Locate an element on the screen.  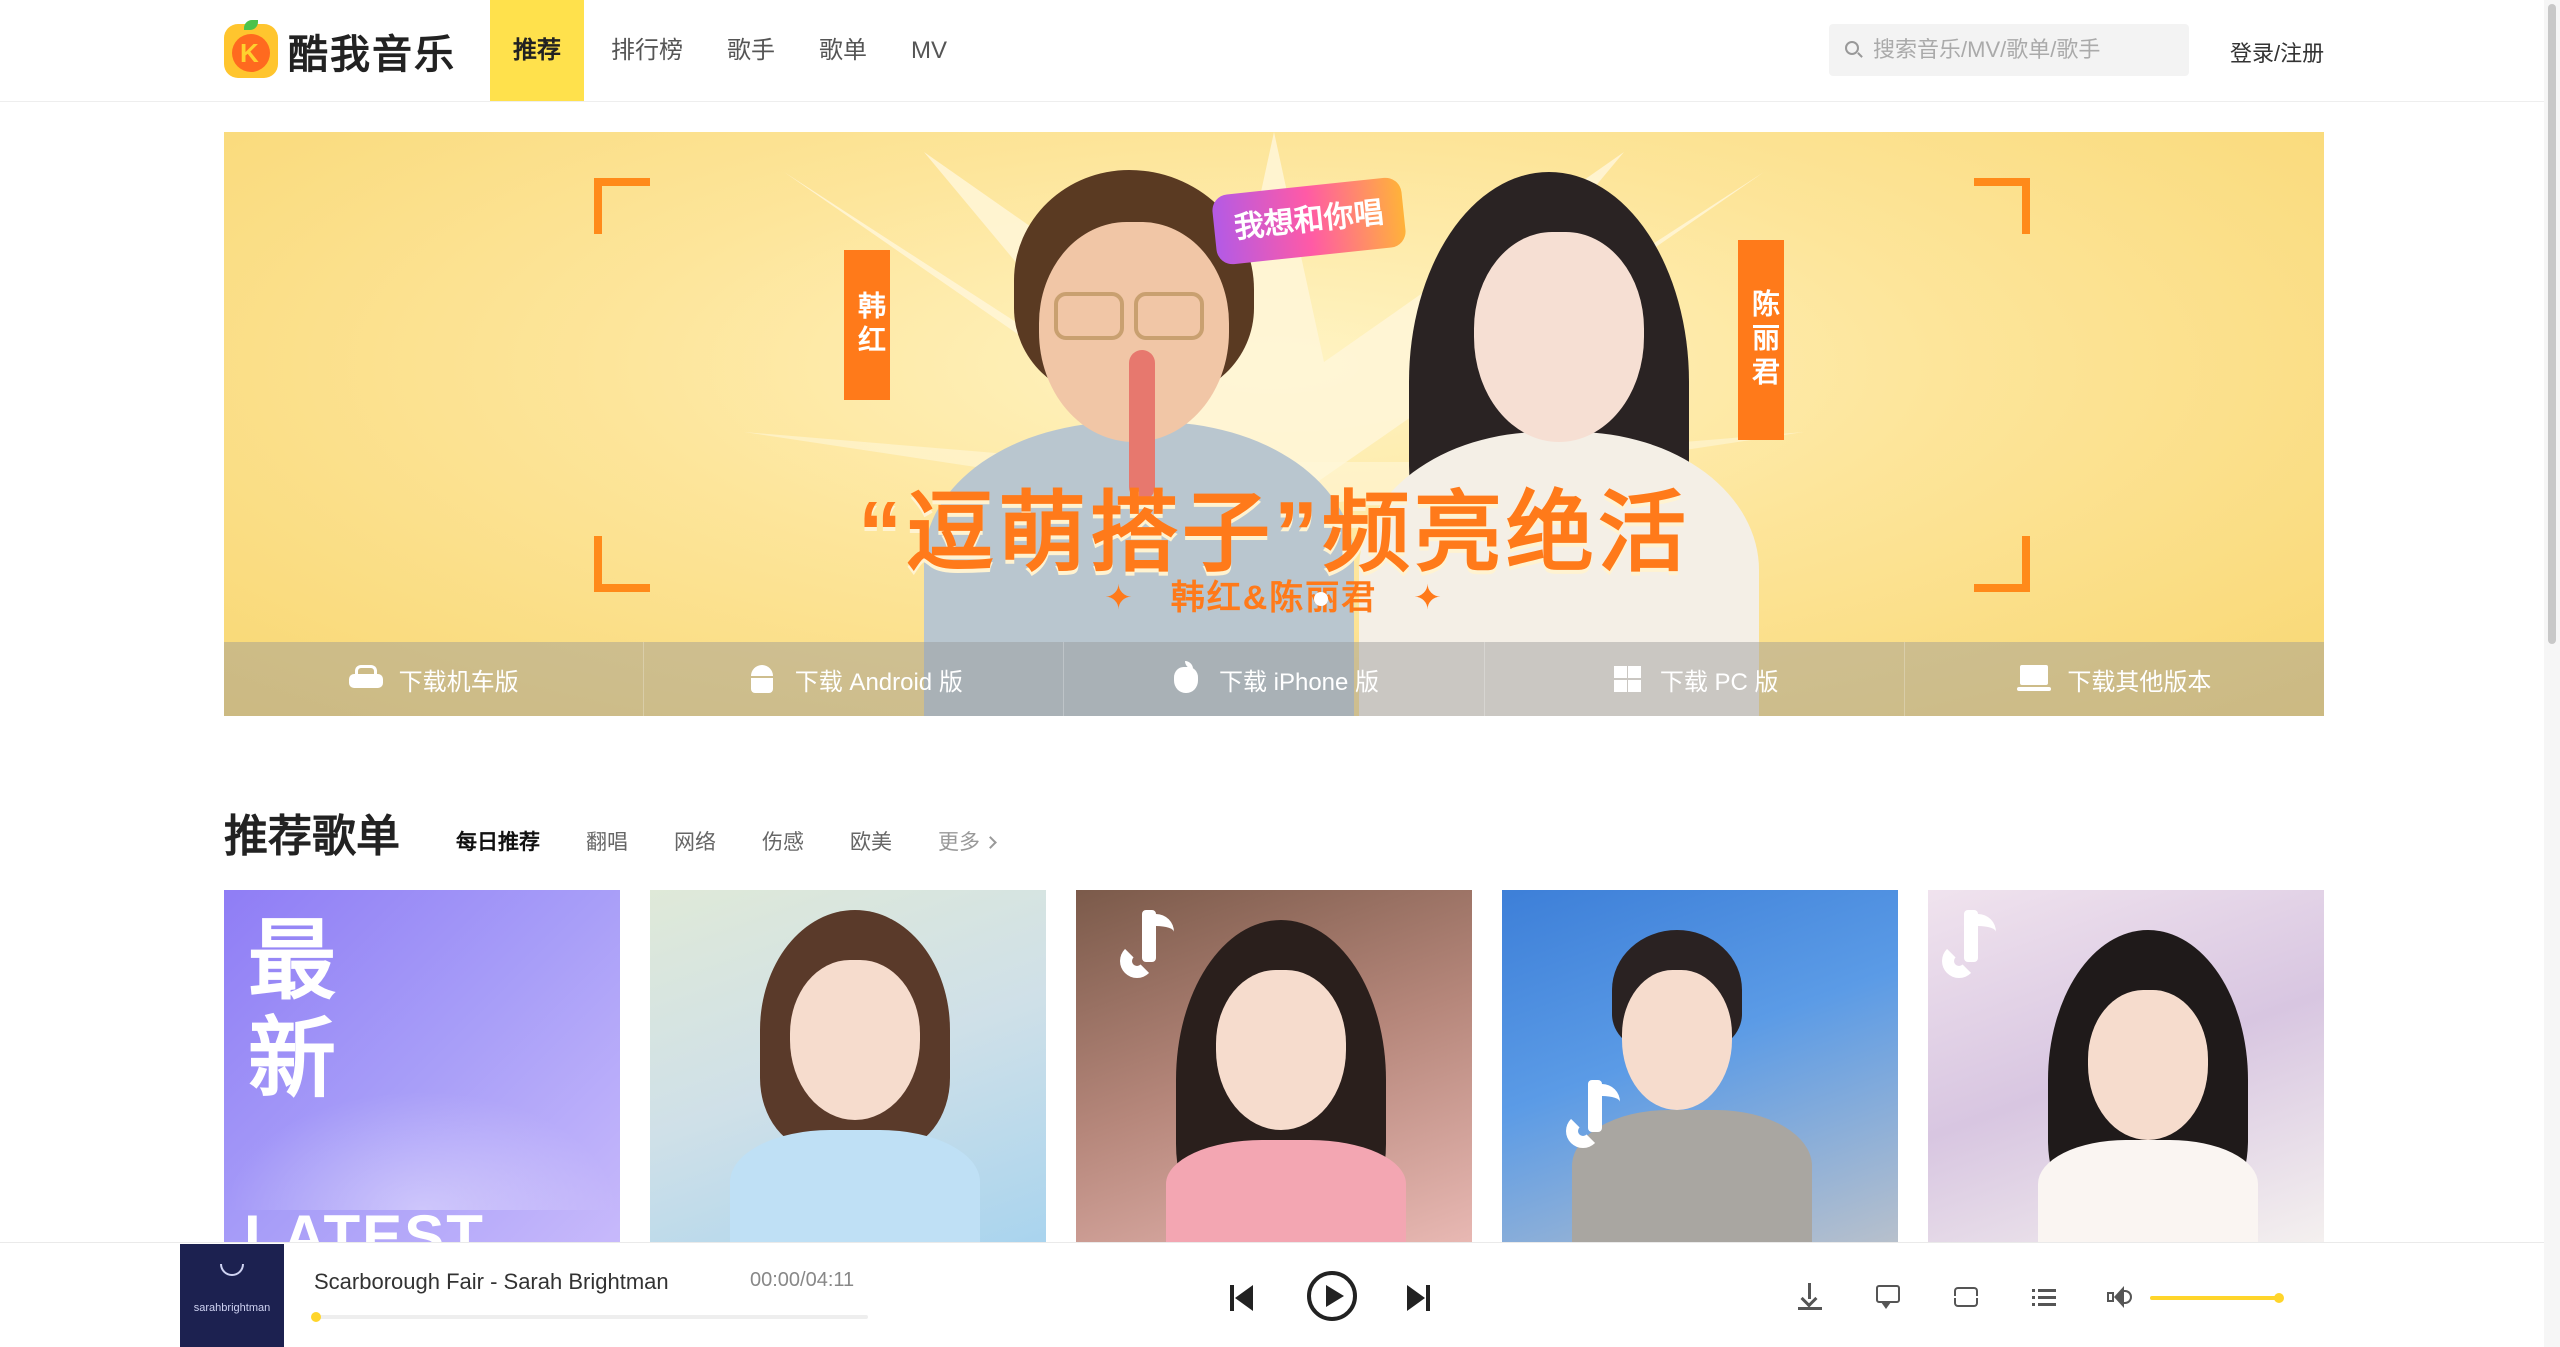
download-iphone-button: 下载 iPhone 版 is located at coordinates (1274, 679).